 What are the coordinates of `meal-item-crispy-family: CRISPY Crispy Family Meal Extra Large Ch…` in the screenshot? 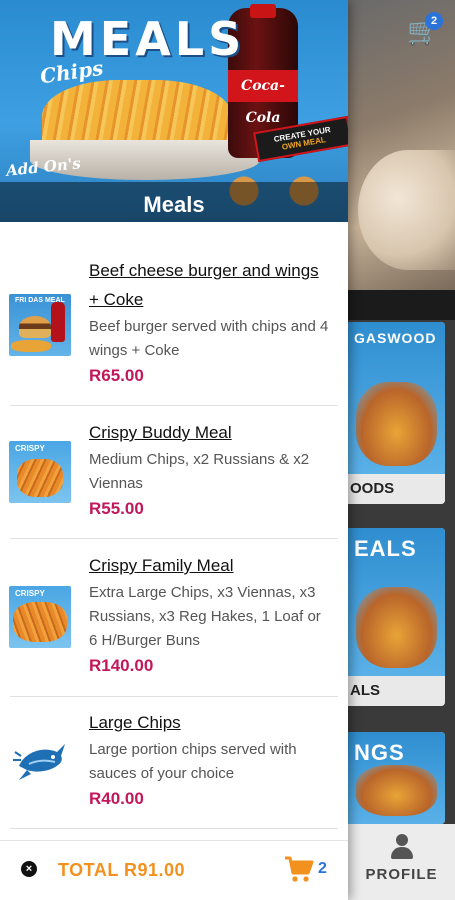 It's located at (174, 623).